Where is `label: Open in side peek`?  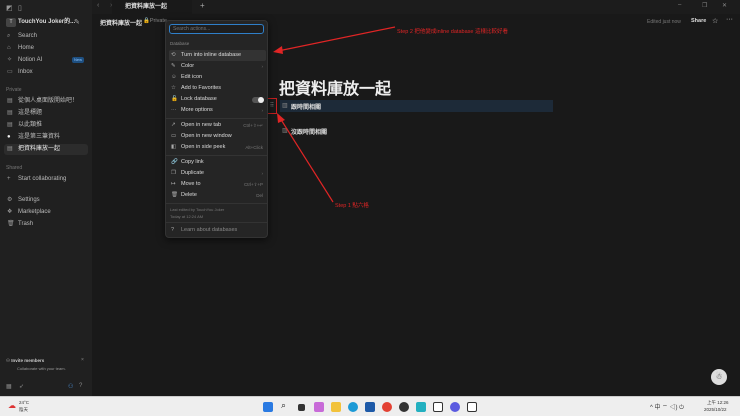 label: Open in side peek is located at coordinates (203, 147).